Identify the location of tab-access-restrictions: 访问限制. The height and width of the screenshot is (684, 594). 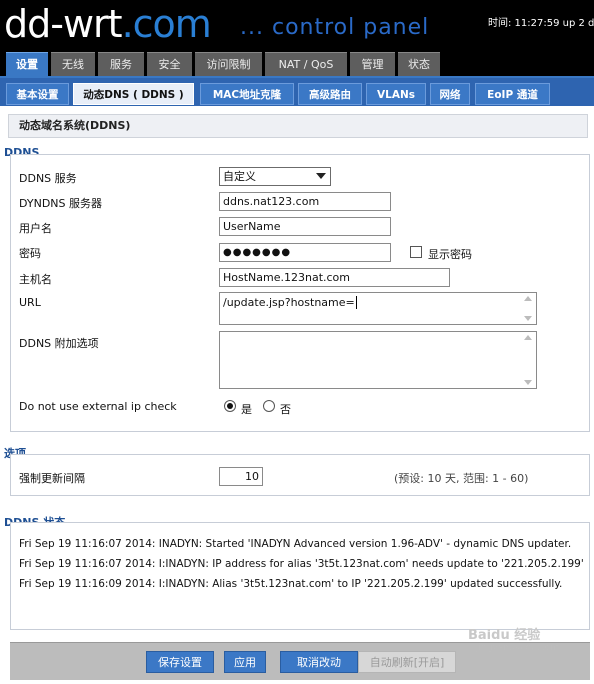
(228, 64).